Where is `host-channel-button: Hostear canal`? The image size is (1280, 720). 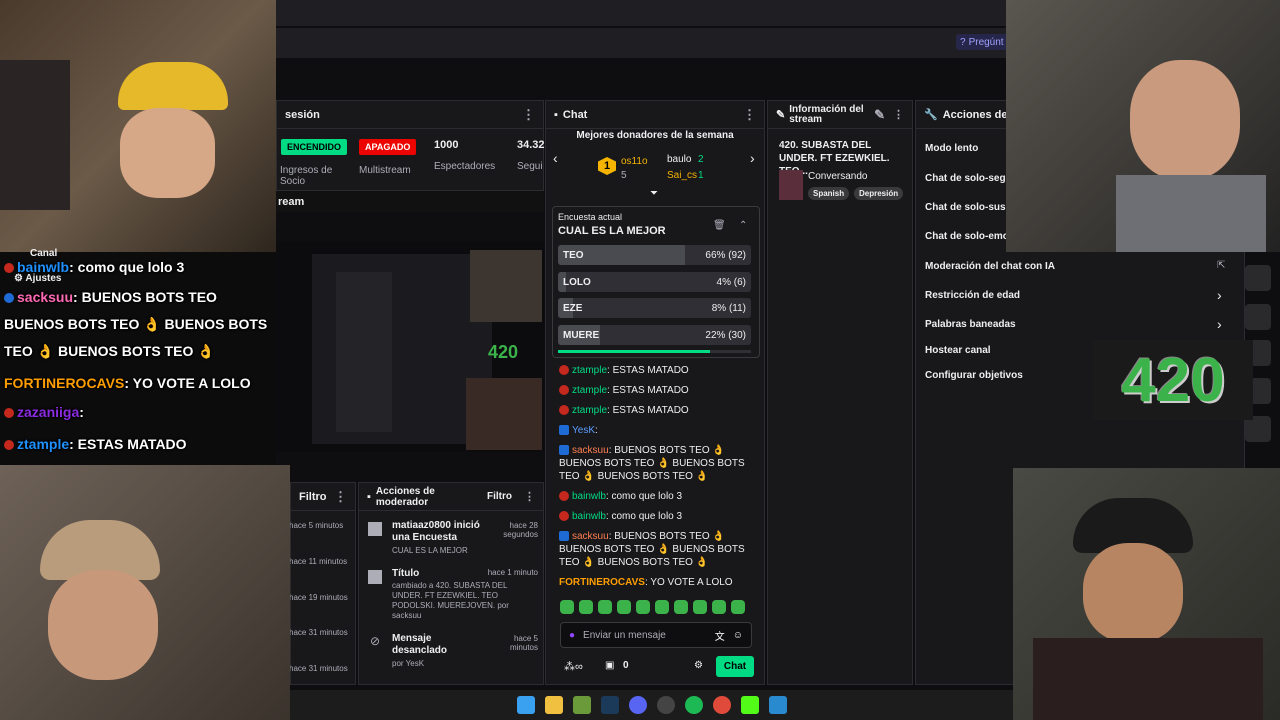
host-channel-button: Hostear canal is located at coordinates (958, 350).